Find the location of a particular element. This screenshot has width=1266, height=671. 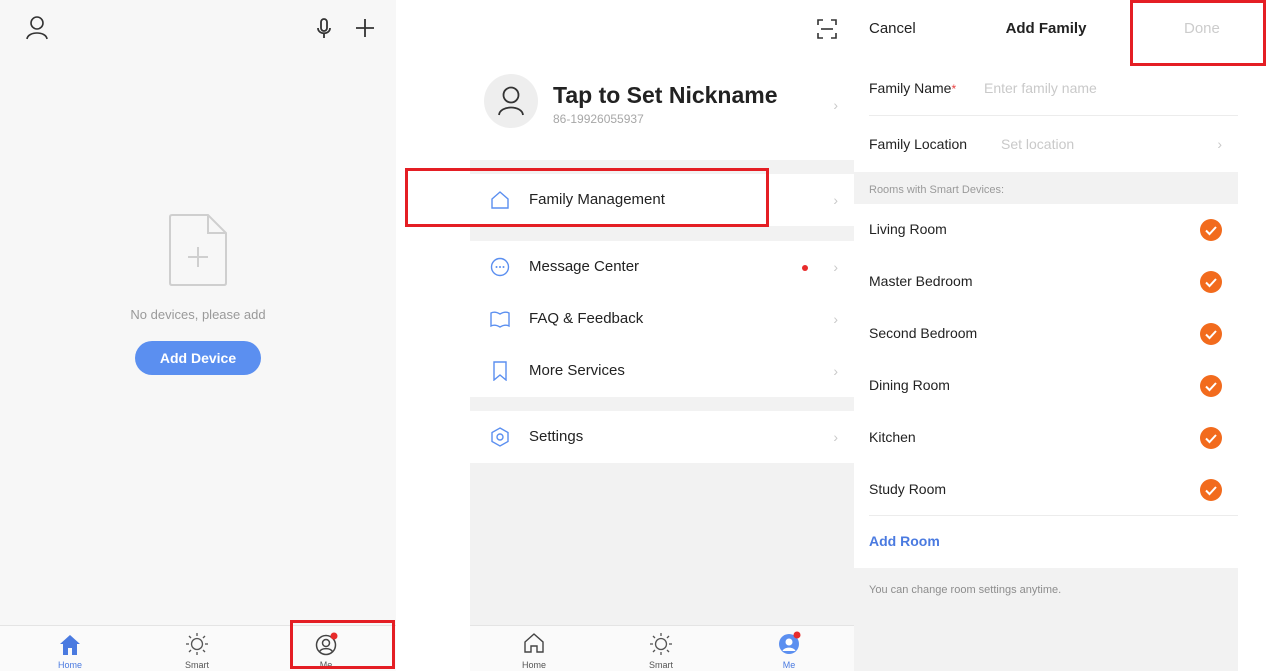

hex-settings-icon is located at coordinates (500, 437).